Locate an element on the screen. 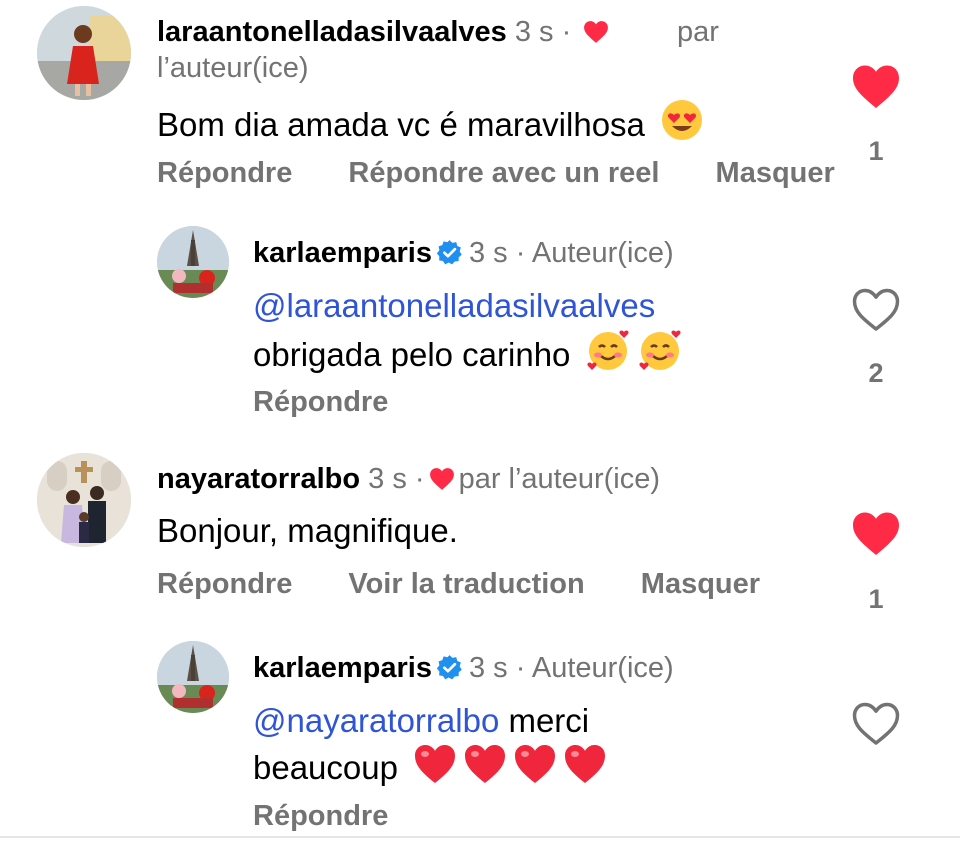  comment-actions: Répondre Voir la traduction Masquer is located at coordinates (458, 584).